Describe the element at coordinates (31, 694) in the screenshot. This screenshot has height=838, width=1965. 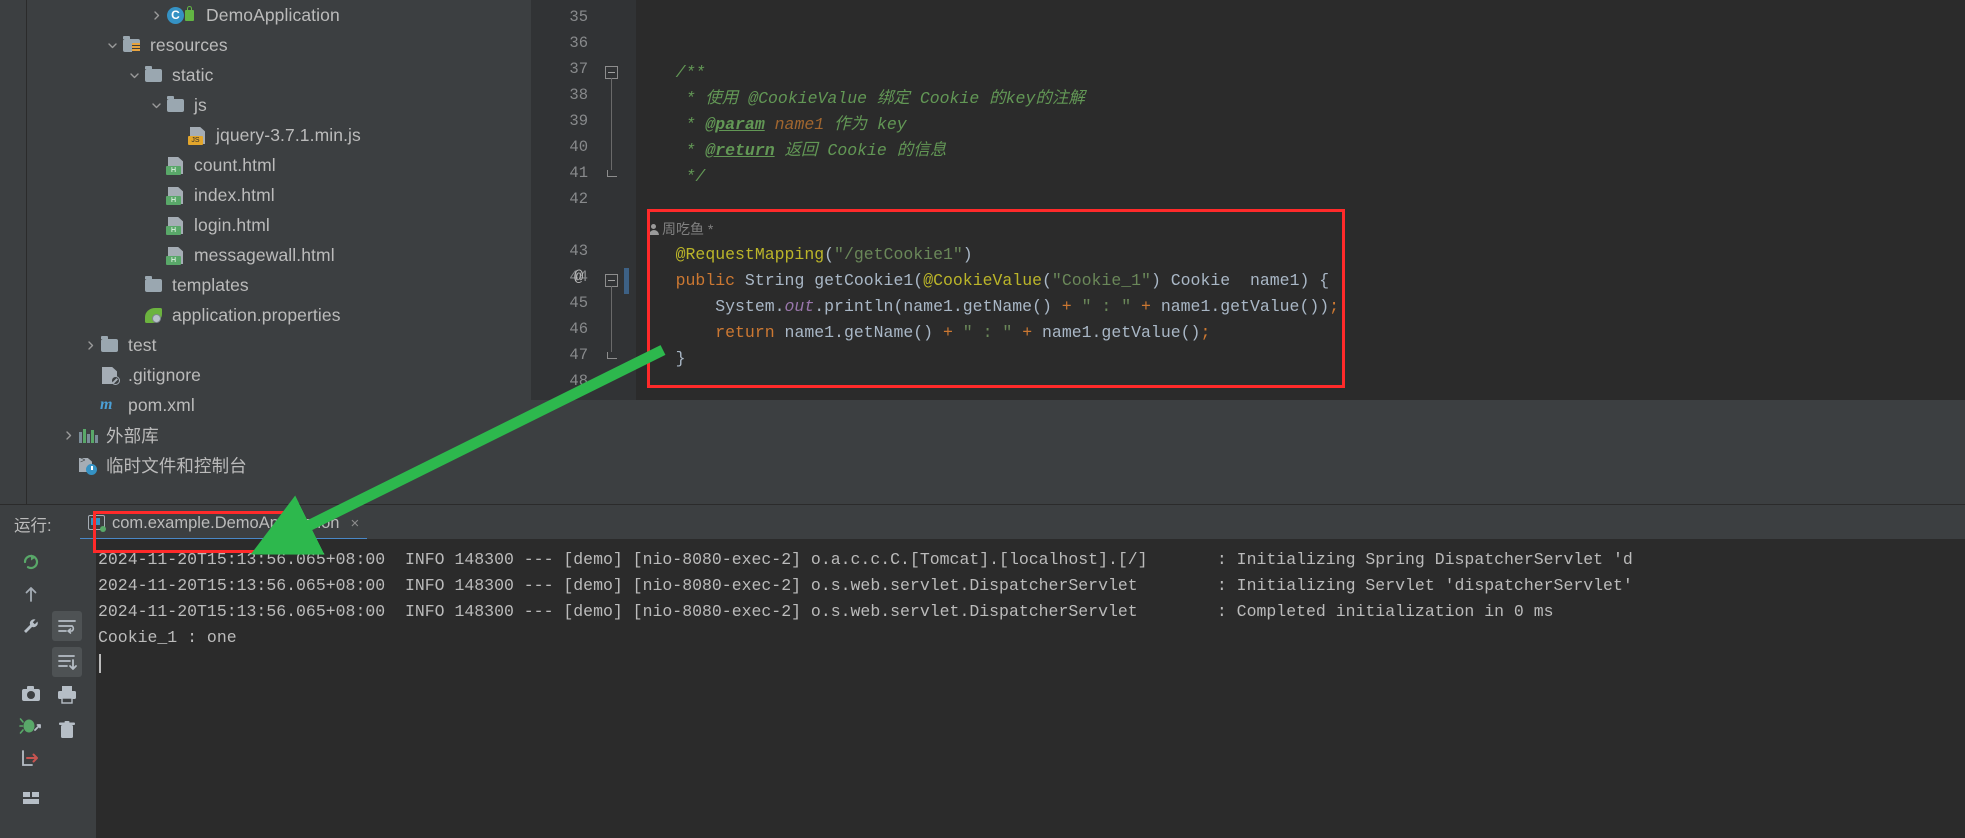
I see `camera-button` at that location.